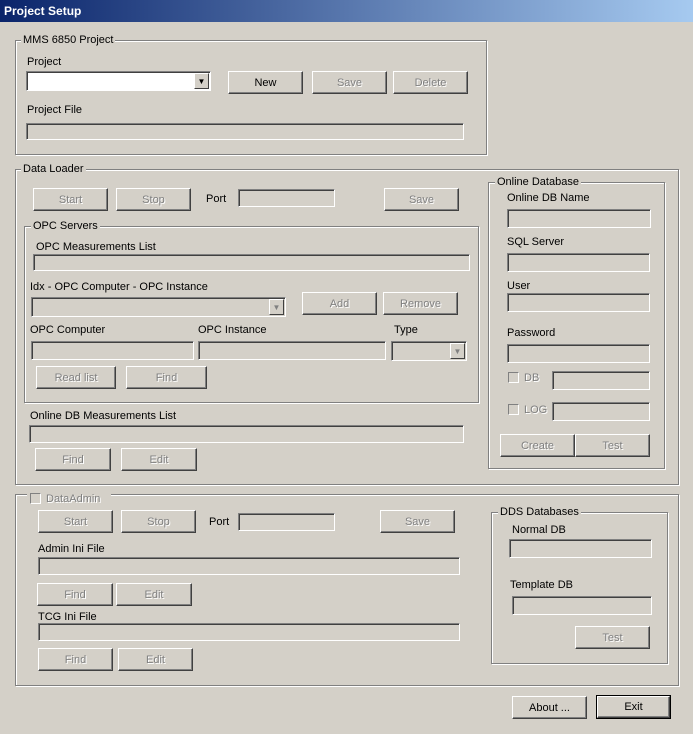 The image size is (693, 734). I want to click on project-file-label: Project File, so click(55, 110).